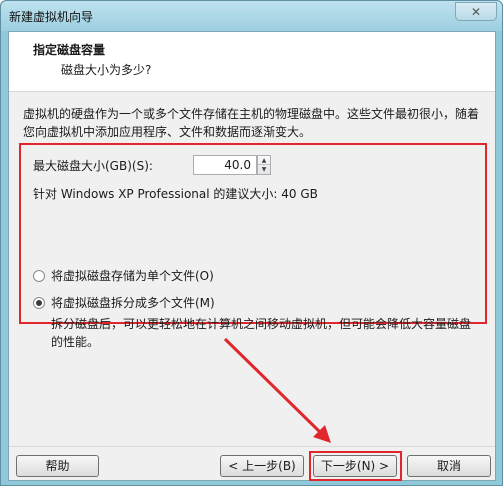 The height and width of the screenshot is (486, 503). I want to click on arrow-shaft, so click(274, 387).